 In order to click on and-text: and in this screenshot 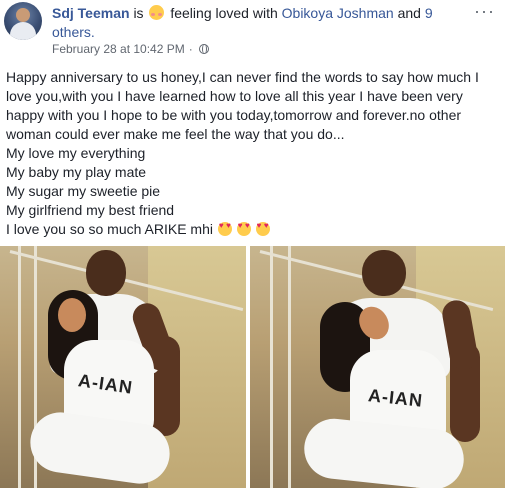, I will do `click(409, 13)`.